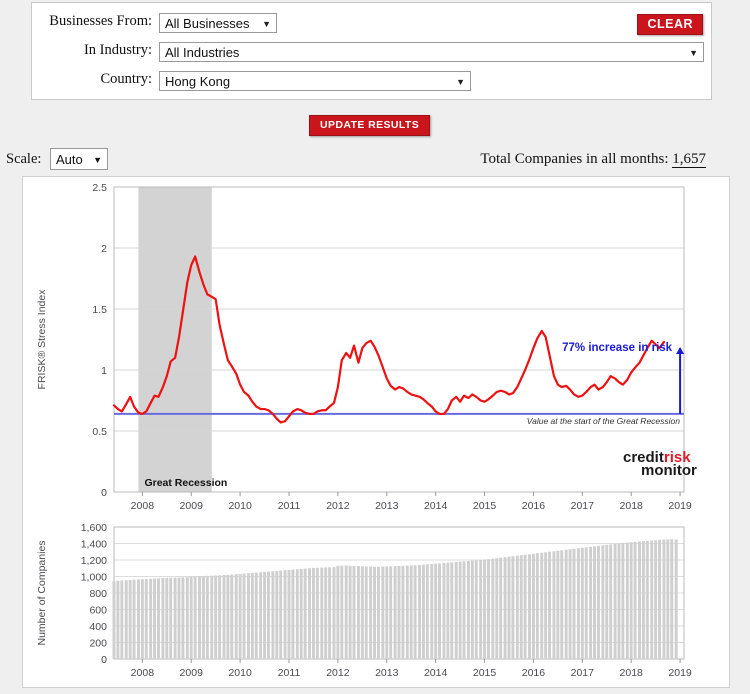 The width and height of the screenshot is (750, 694). I want to click on y-axis-title-bottom: Number of Companies, so click(42, 592).